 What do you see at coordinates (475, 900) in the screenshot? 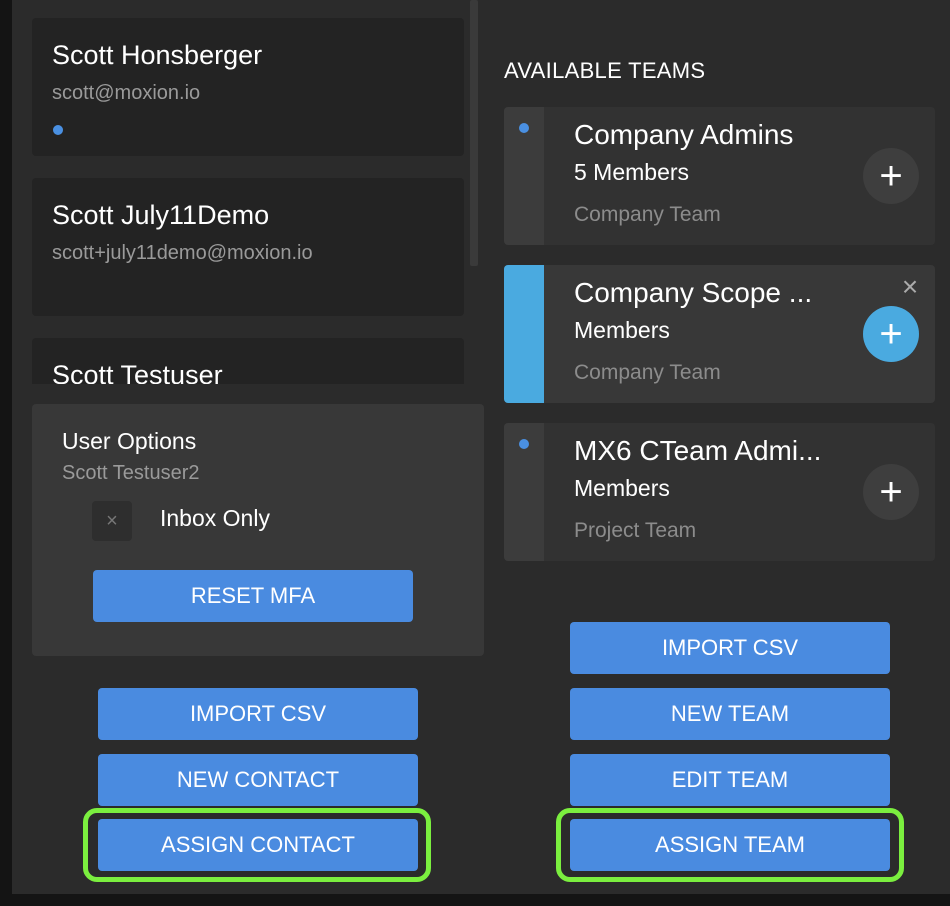
I see `window-bottom-edge` at bounding box center [475, 900].